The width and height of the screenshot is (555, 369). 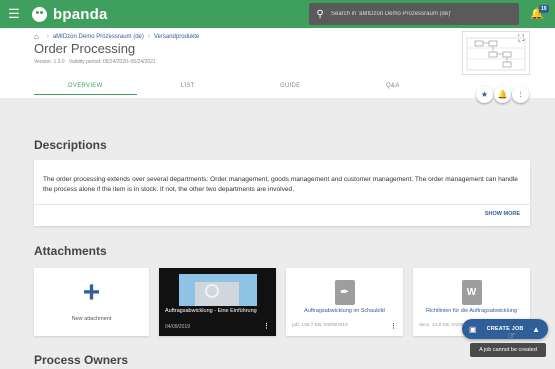 I want to click on tab-overview: OVERVIEW, so click(x=85, y=87).